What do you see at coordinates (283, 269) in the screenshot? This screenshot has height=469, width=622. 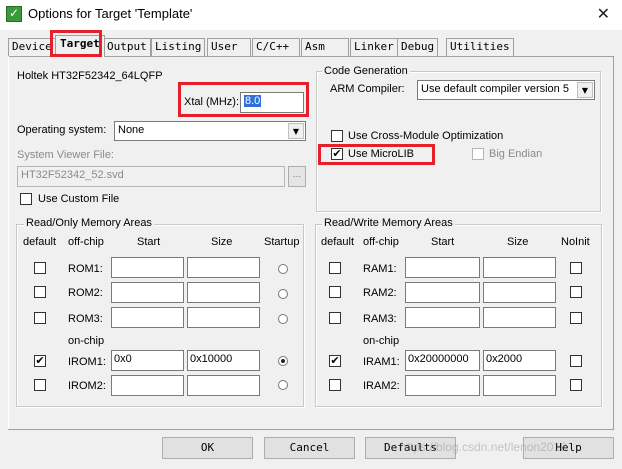 I see `rom1-startup-radio` at bounding box center [283, 269].